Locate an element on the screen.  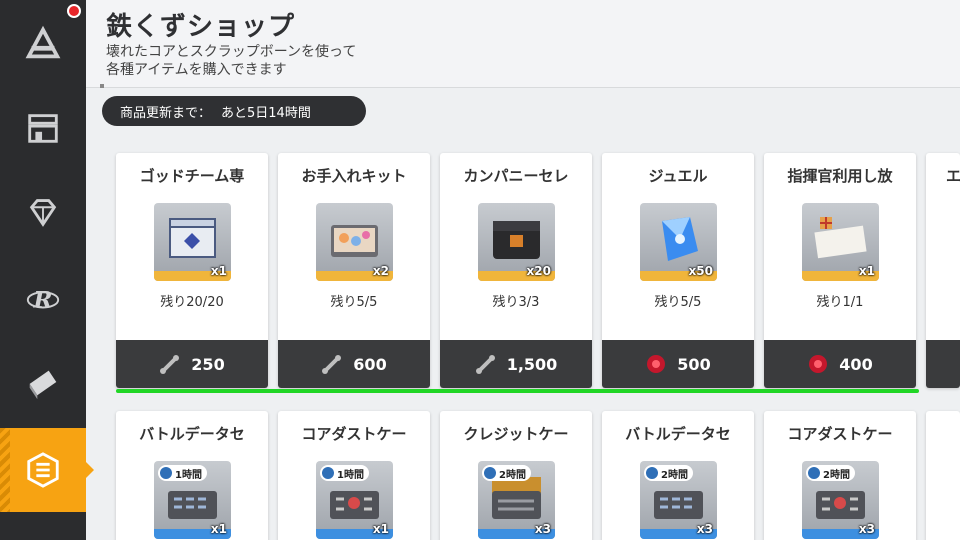
sidebar-item-prism is located at coordinates (43, 44).